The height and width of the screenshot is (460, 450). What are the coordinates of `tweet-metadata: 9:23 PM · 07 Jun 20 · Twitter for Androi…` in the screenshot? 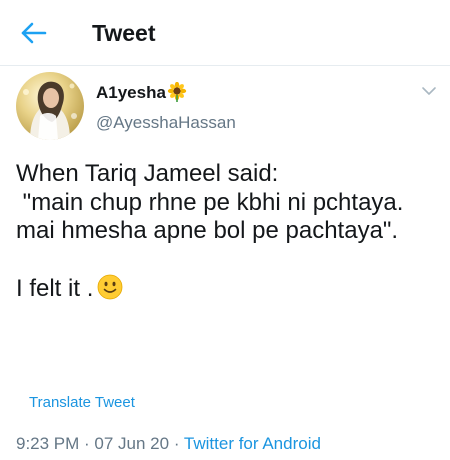 It's located at (168, 444).